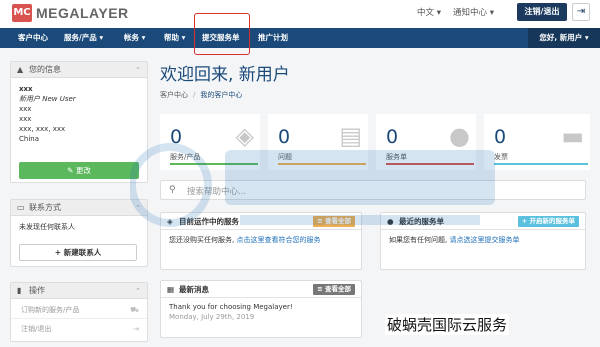 Image resolution: width=600 pixels, height=347 pixels. Describe the element at coordinates (79, 208) in the screenshot. I see `contacts-header: ▭ 联系方式 ⌃` at that location.